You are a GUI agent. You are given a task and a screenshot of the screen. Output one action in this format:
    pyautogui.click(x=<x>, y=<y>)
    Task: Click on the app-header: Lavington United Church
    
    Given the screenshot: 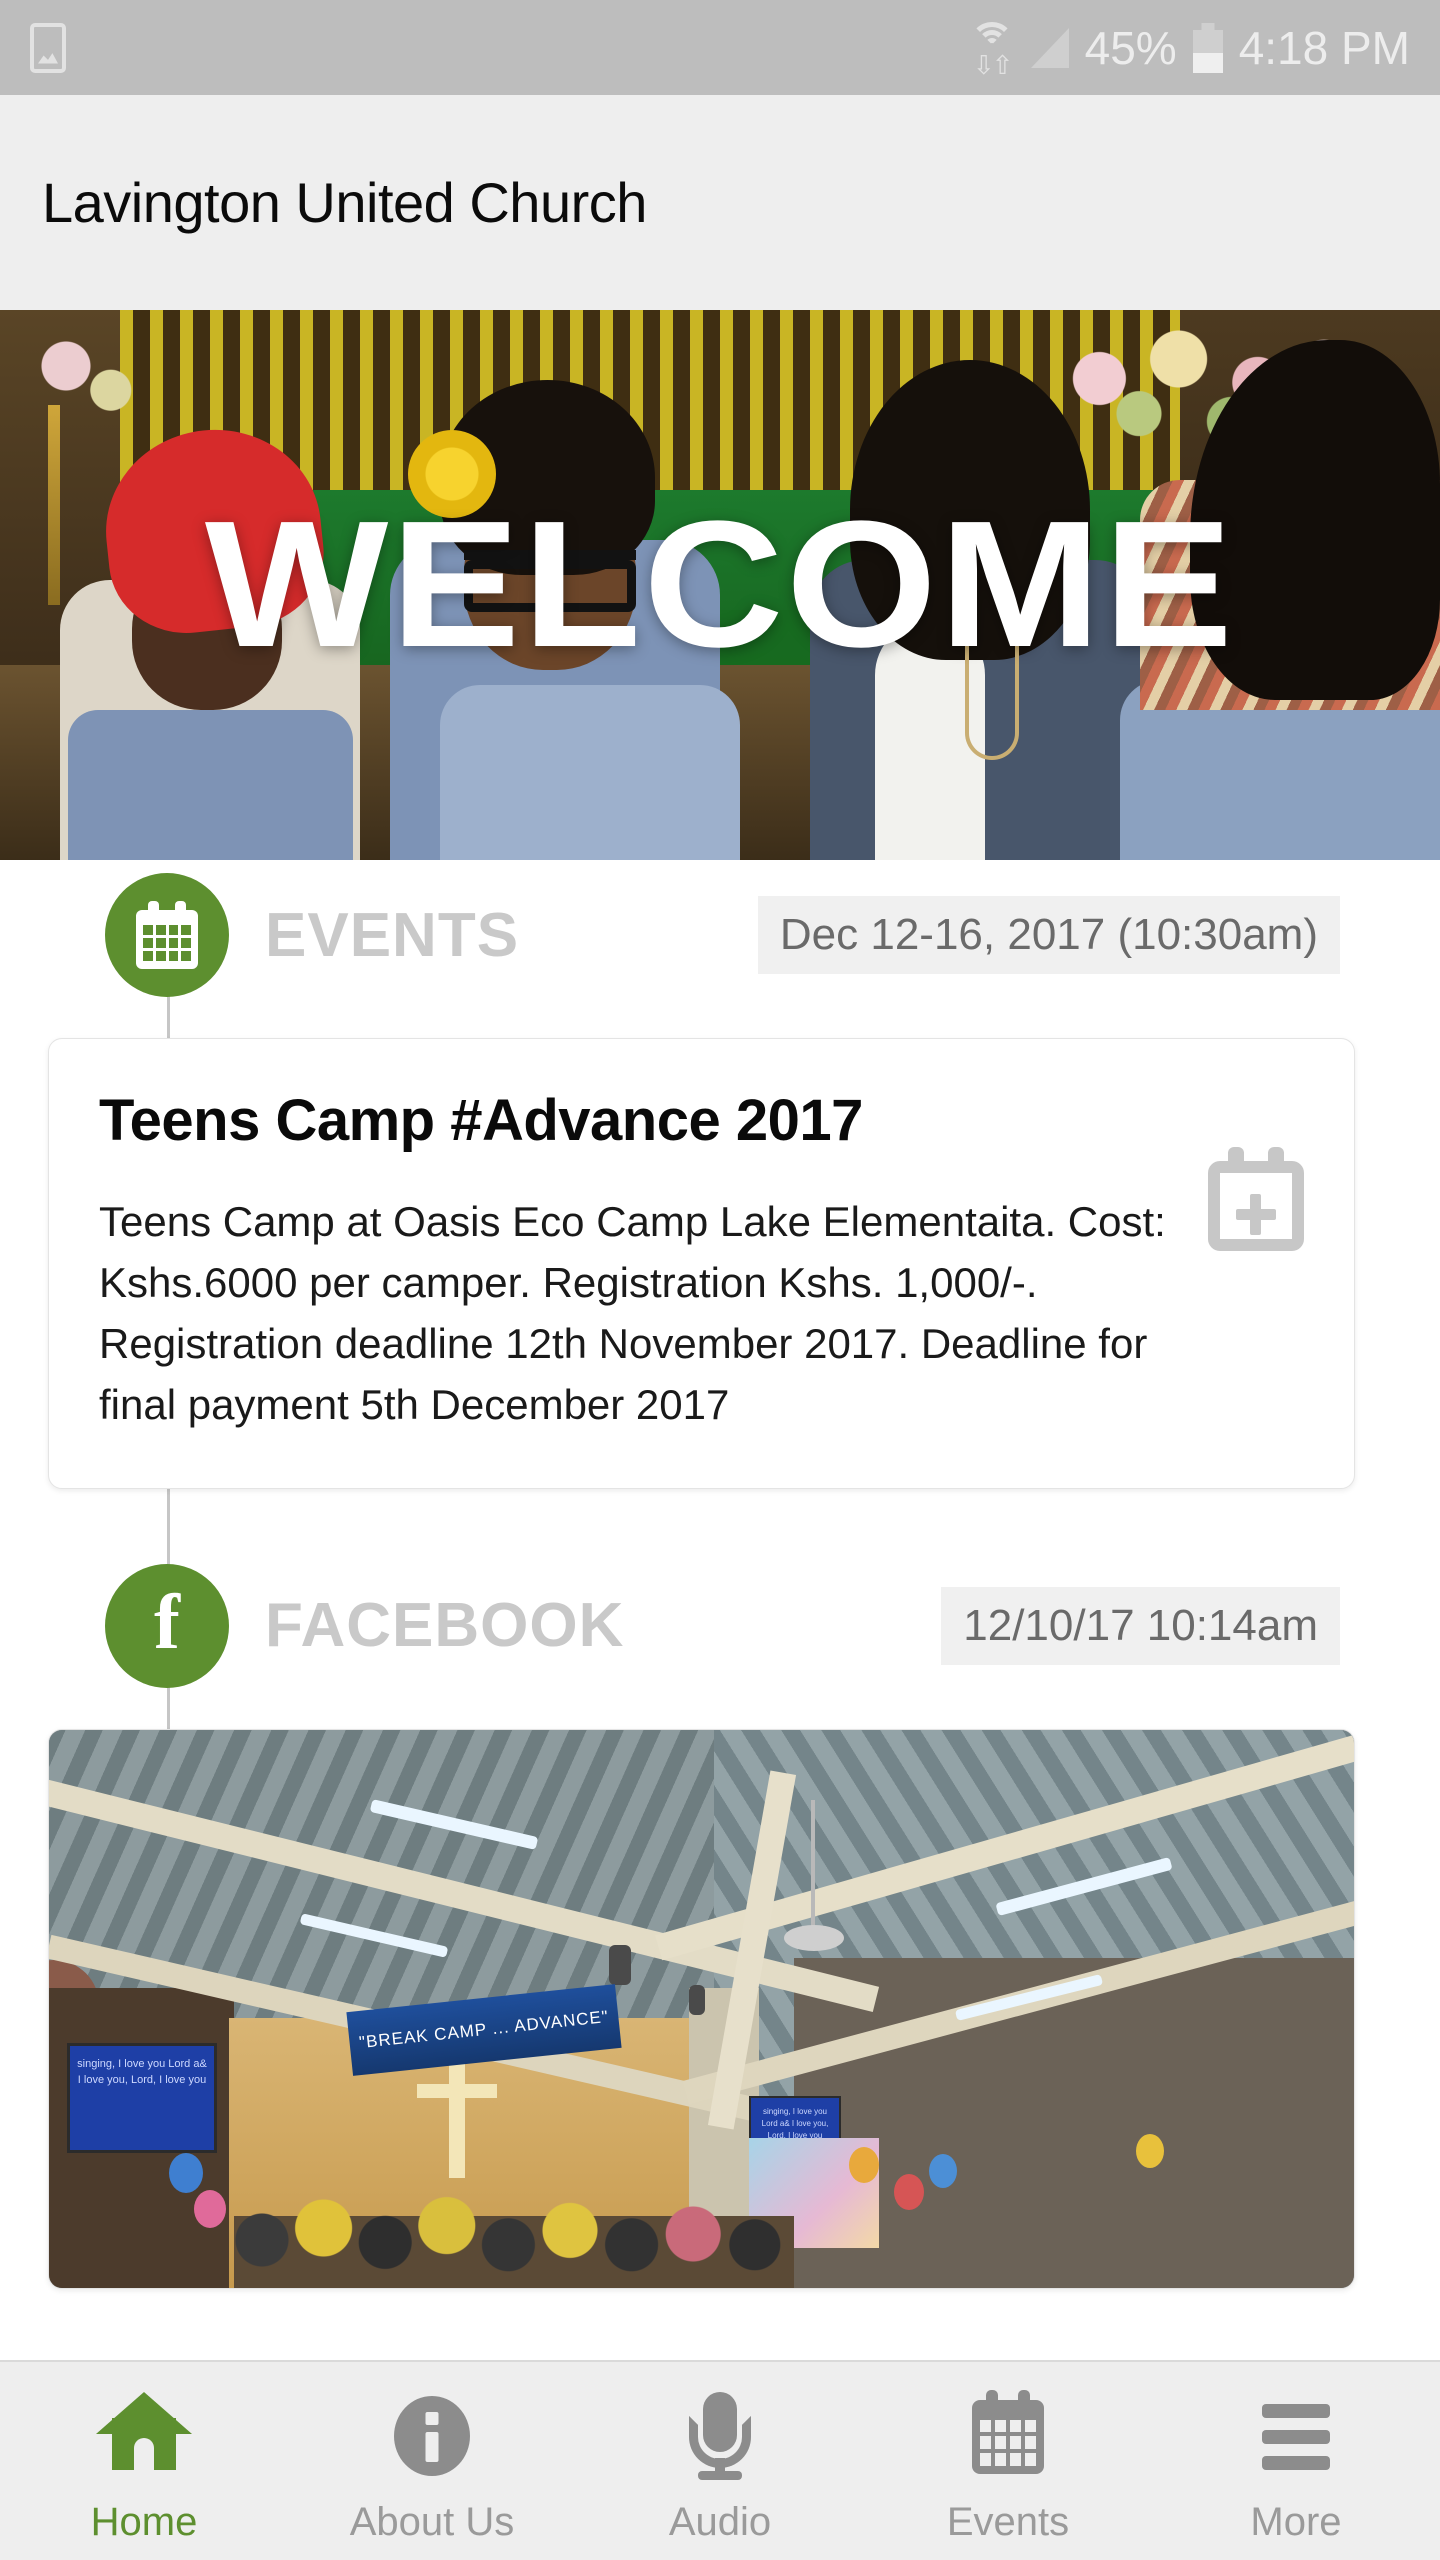 What is the action you would take?
    pyautogui.click(x=720, y=202)
    